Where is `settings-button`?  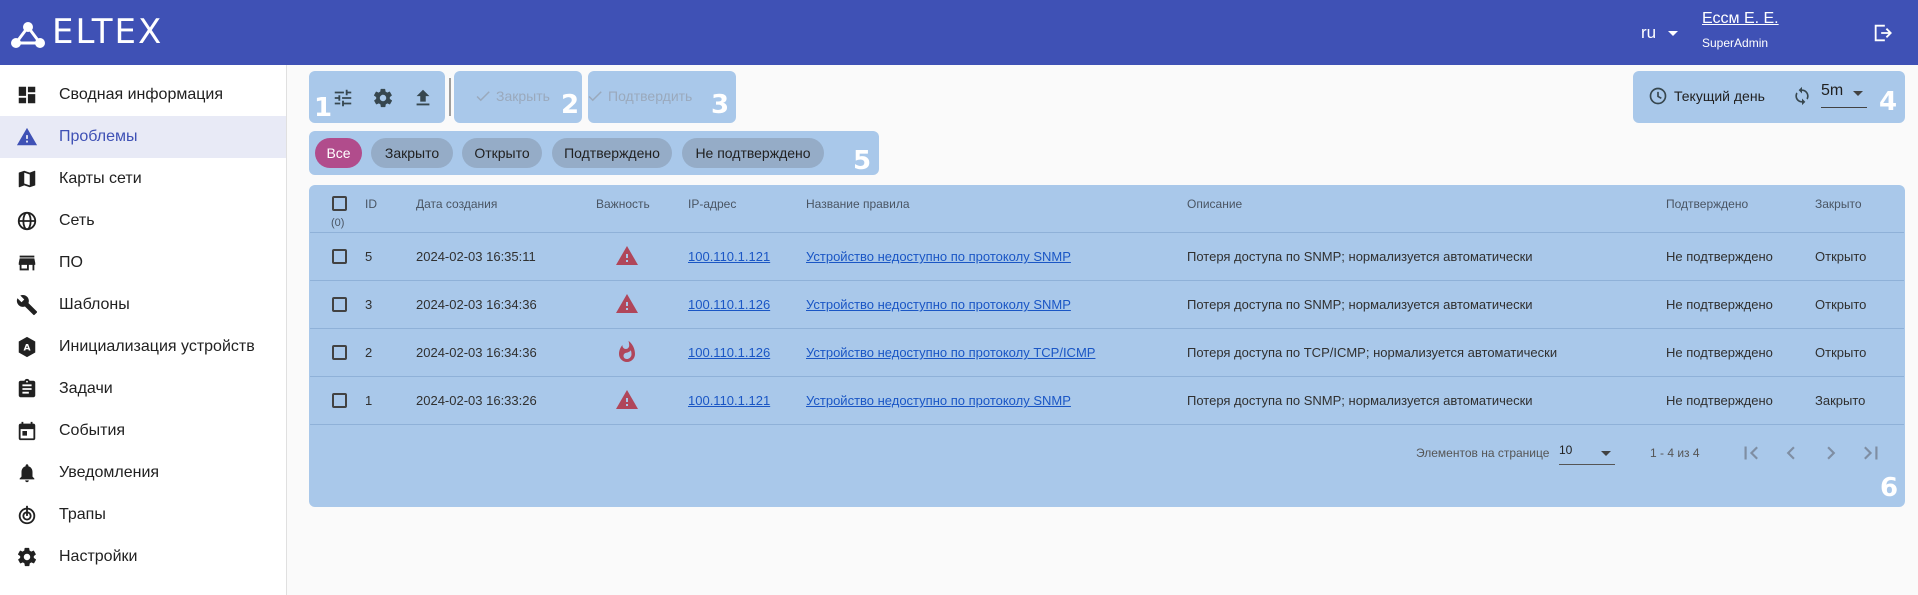 settings-button is located at coordinates (383, 98).